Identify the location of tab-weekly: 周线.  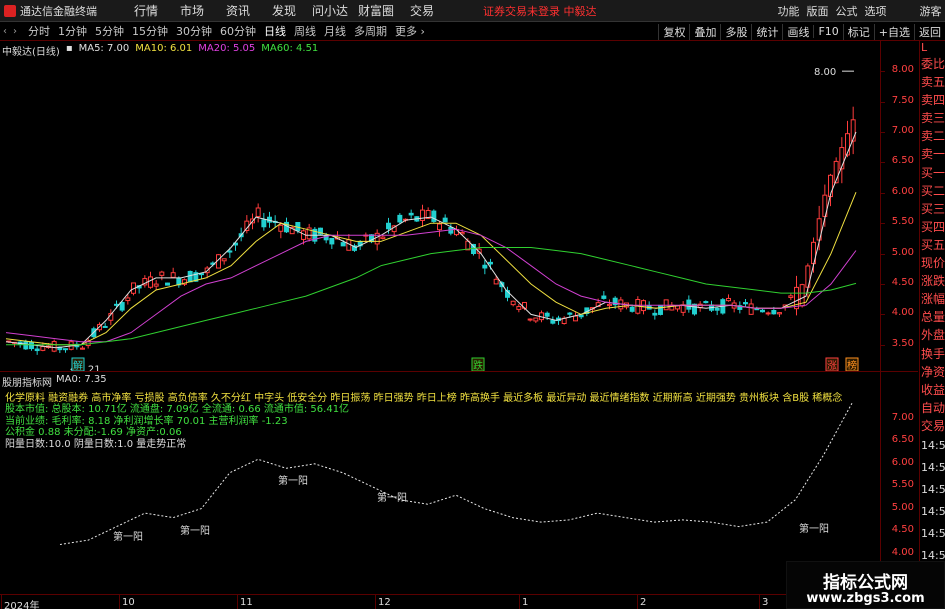
(305, 31).